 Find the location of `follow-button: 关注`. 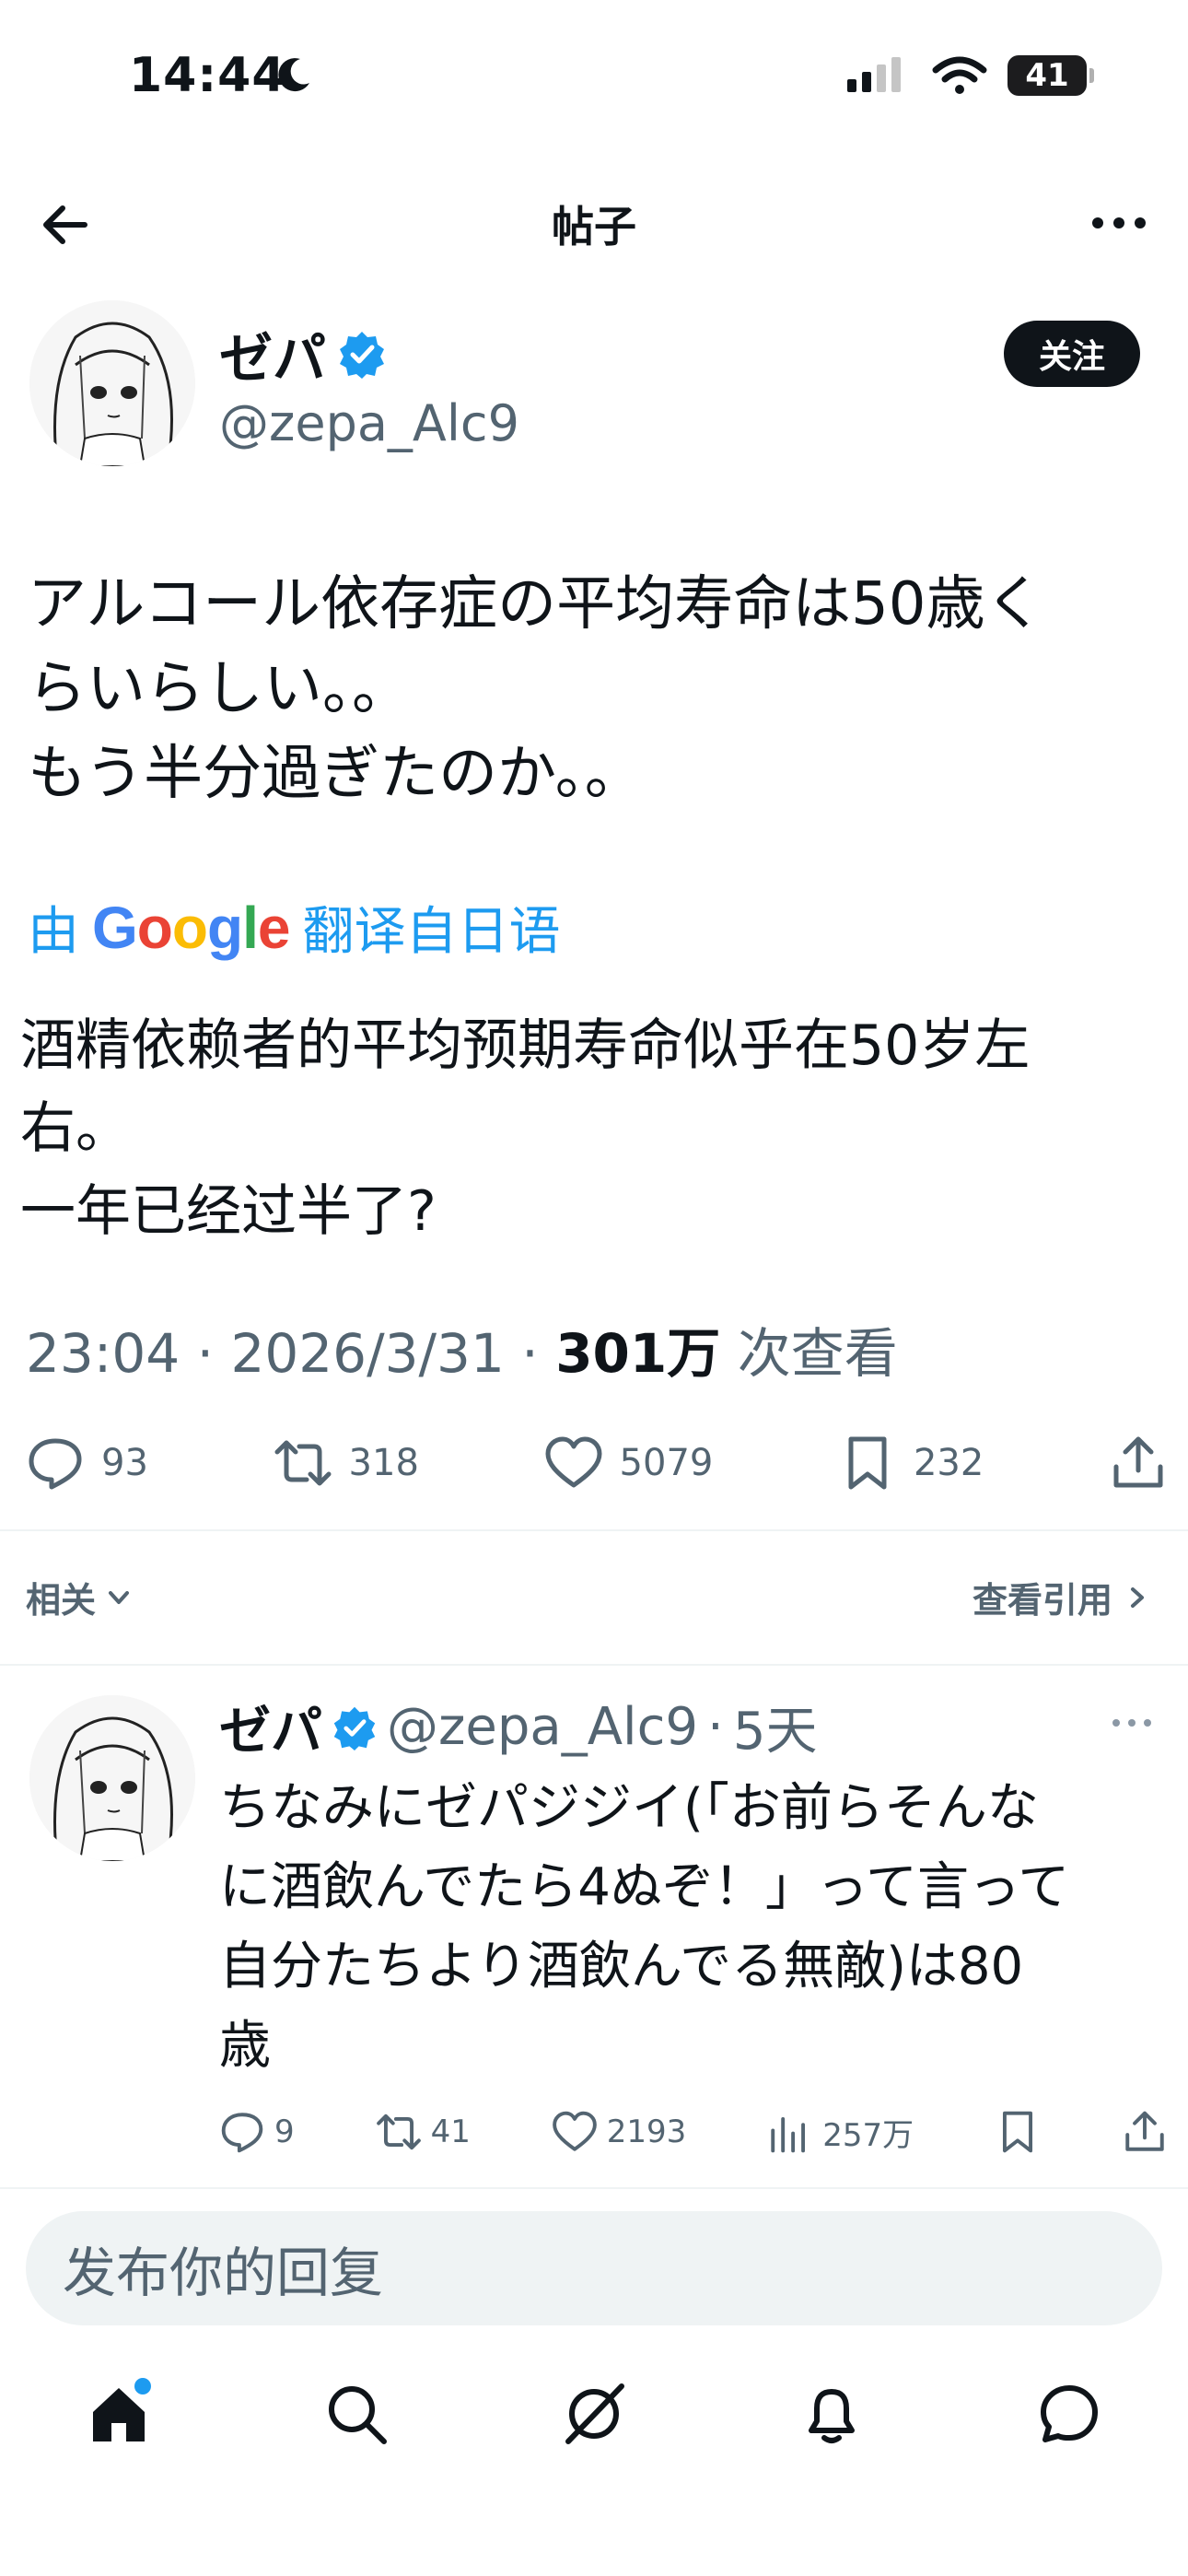

follow-button: 关注 is located at coordinates (1072, 354).